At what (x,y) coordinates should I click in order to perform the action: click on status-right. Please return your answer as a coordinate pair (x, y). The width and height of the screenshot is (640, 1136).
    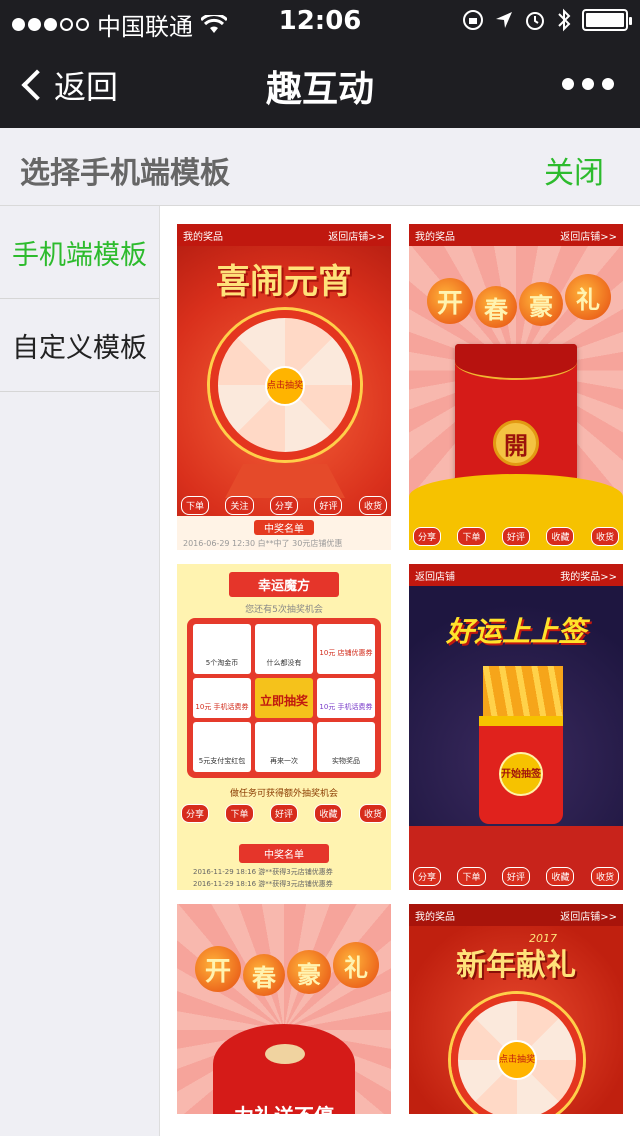
    Looking at the image, I should click on (547, 20).